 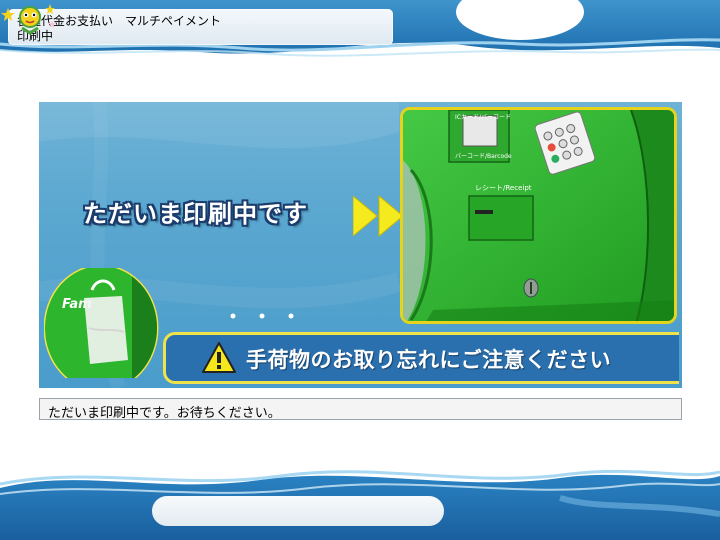 What do you see at coordinates (164, 413) in the screenshot?
I see `status-text: ただいま印刷中です。お待ちください。` at bounding box center [164, 413].